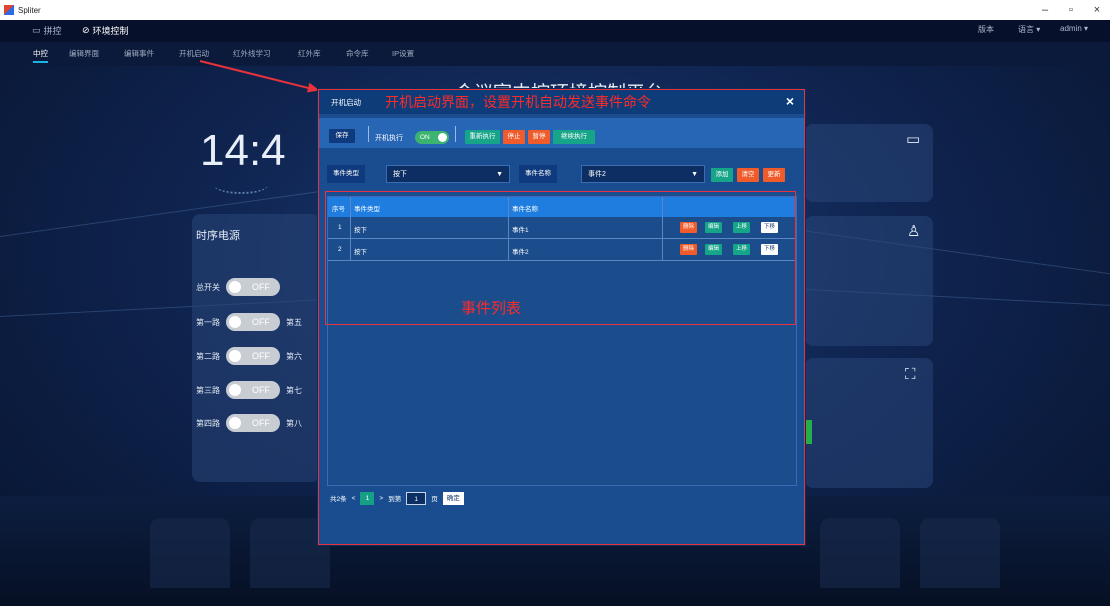 The image size is (1110, 606). I want to click on power-row-4: 第四路 OFF 第八, so click(249, 423).